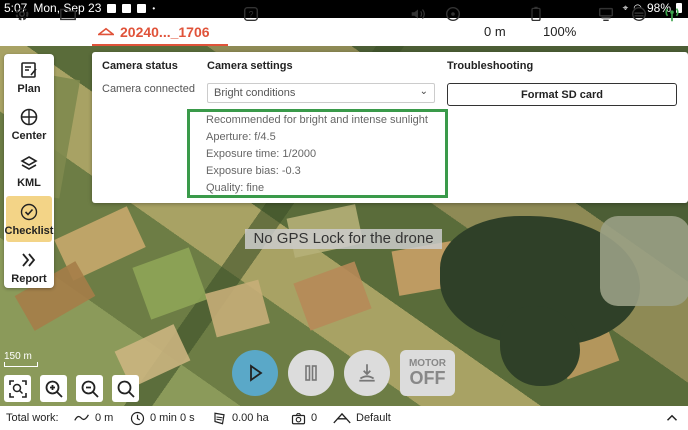  Describe the element at coordinates (241, 137) in the screenshot. I see `info-line: Aperture: f/4.5` at that location.